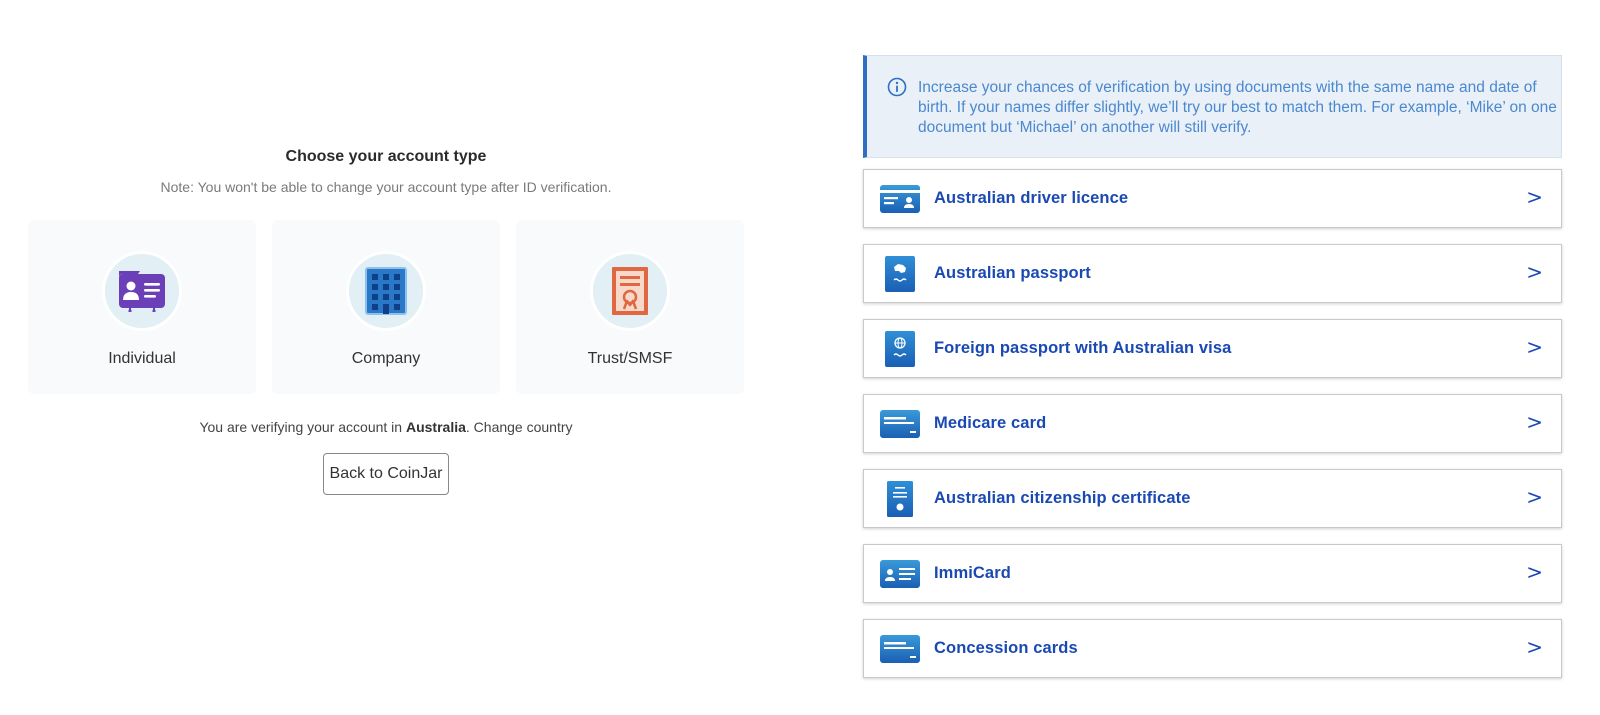  I want to click on account-type-label: Company, so click(386, 358).